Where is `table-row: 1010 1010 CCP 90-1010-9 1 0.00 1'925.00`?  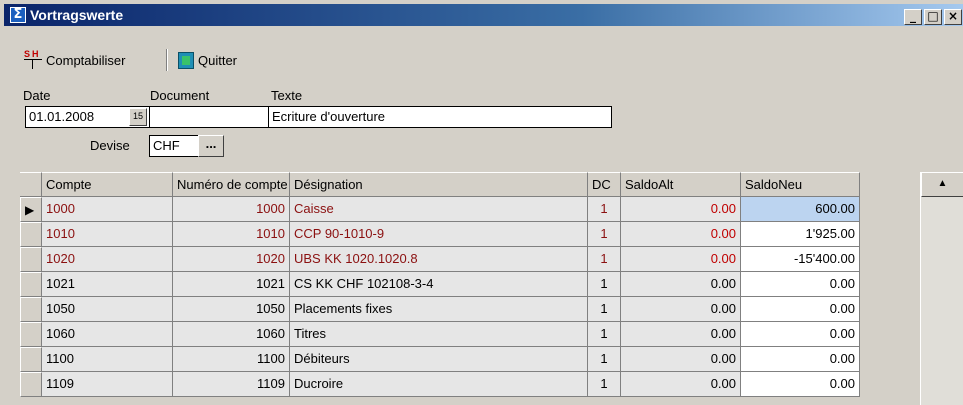 table-row: 1010 1010 CCP 90-1010-9 1 0.00 1'925.00 is located at coordinates (440, 234).